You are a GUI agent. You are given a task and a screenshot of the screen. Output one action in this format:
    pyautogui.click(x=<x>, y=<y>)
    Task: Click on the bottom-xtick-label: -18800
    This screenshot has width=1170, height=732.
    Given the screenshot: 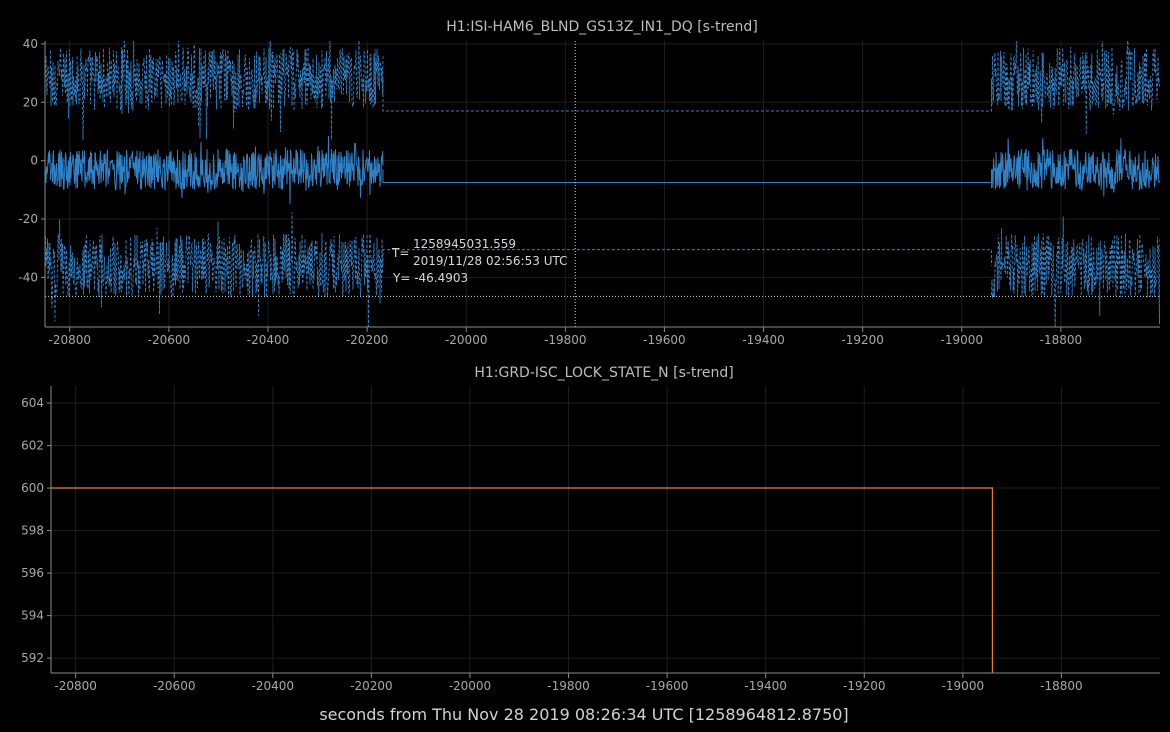 What is the action you would take?
    pyautogui.click(x=1061, y=686)
    